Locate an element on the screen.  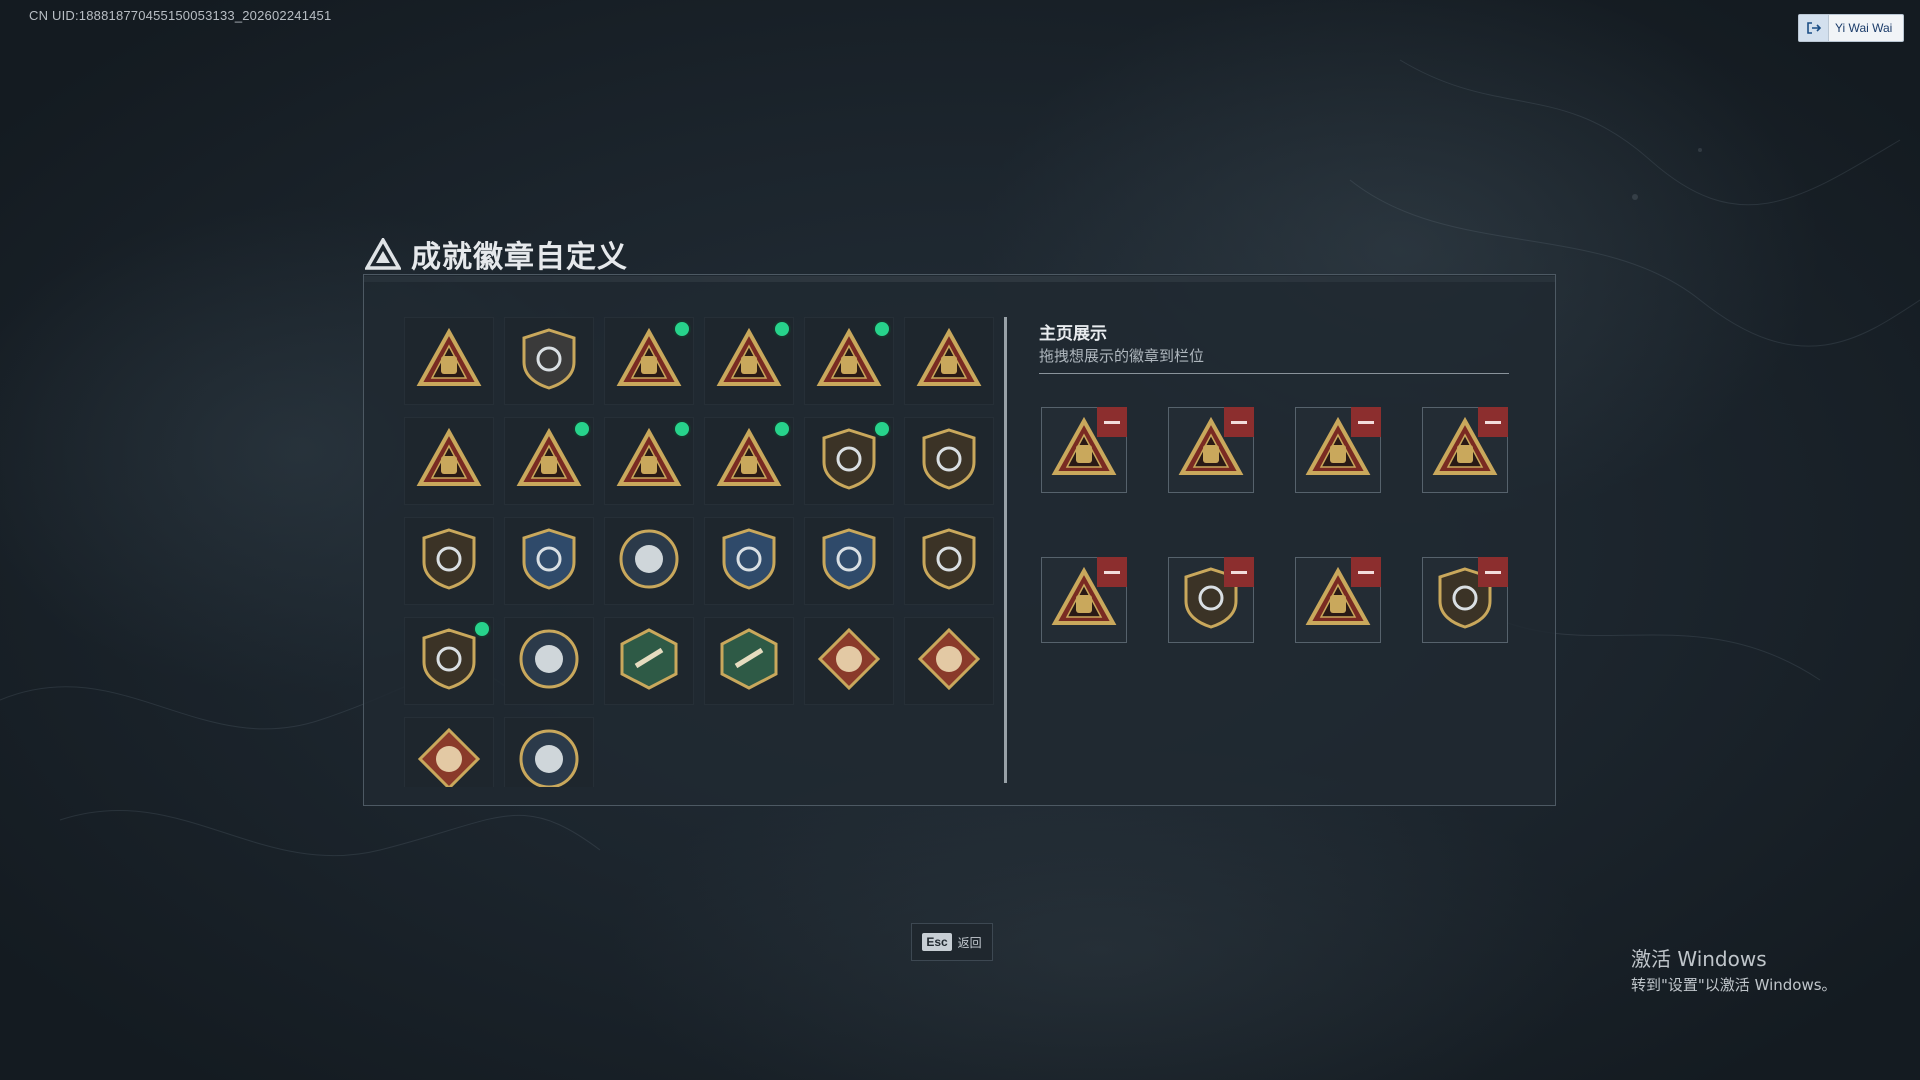
season-s5-badge-icon is located at coordinates (749, 361).